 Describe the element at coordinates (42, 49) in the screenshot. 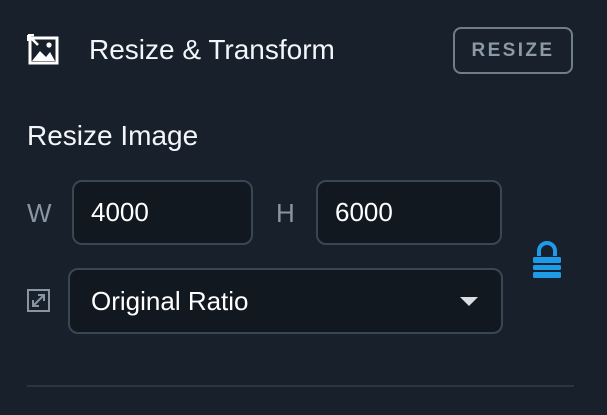

I see `image-resize-icon` at that location.